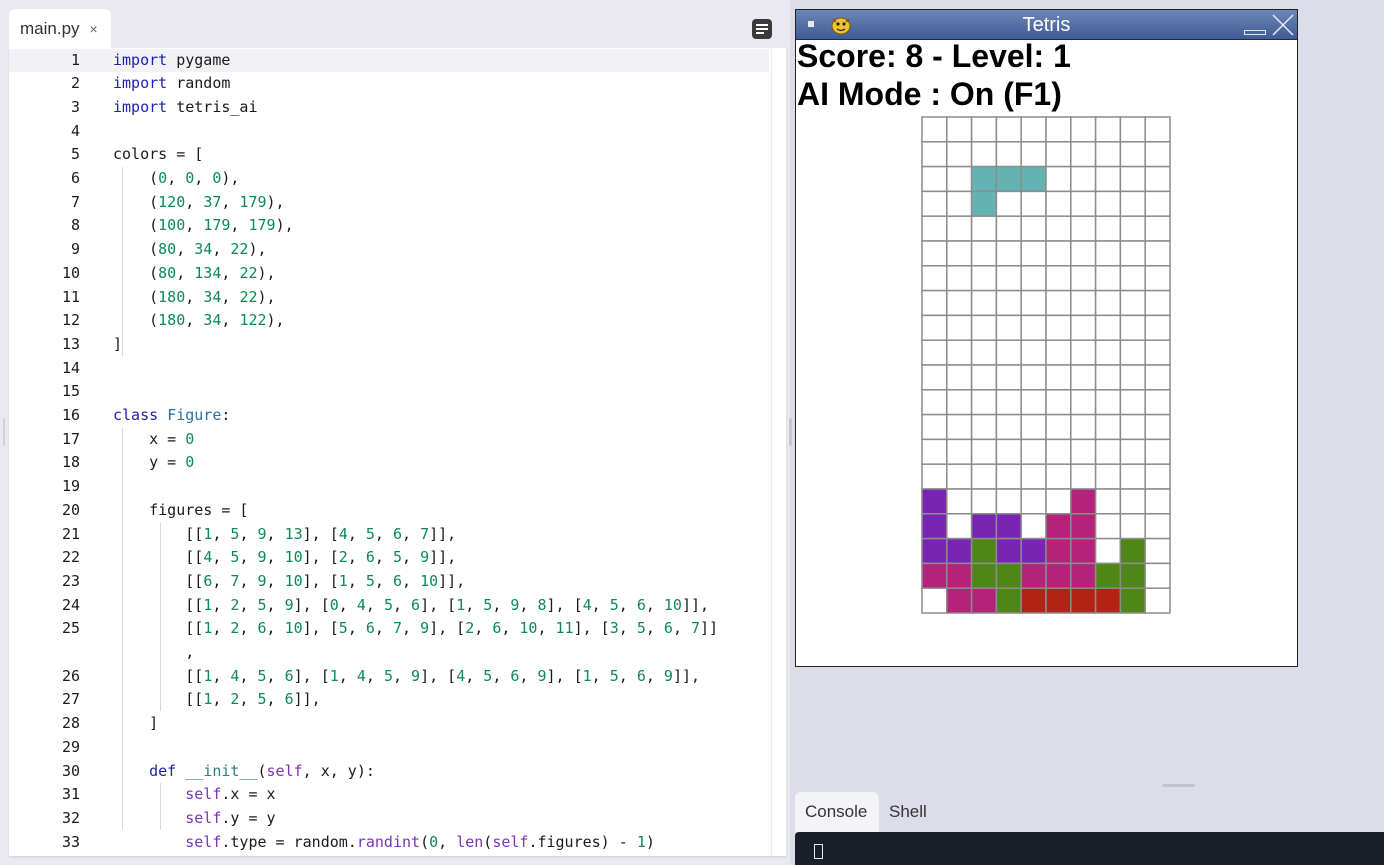 The width and height of the screenshot is (1384, 865). Describe the element at coordinates (70, 699) in the screenshot. I see `line-number: 27` at that location.